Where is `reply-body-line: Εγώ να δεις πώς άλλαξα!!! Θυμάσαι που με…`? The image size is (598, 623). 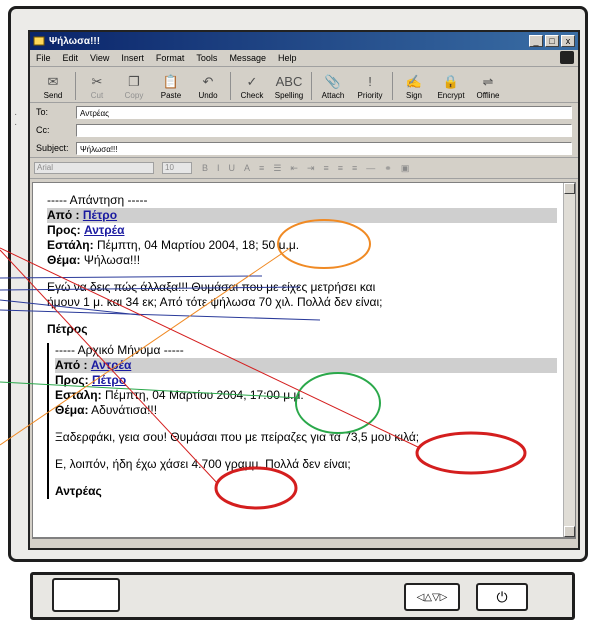 reply-body-line: Εγώ να δεις πώς άλλαξα!!! Θυμάσαι που με… is located at coordinates (211, 287).